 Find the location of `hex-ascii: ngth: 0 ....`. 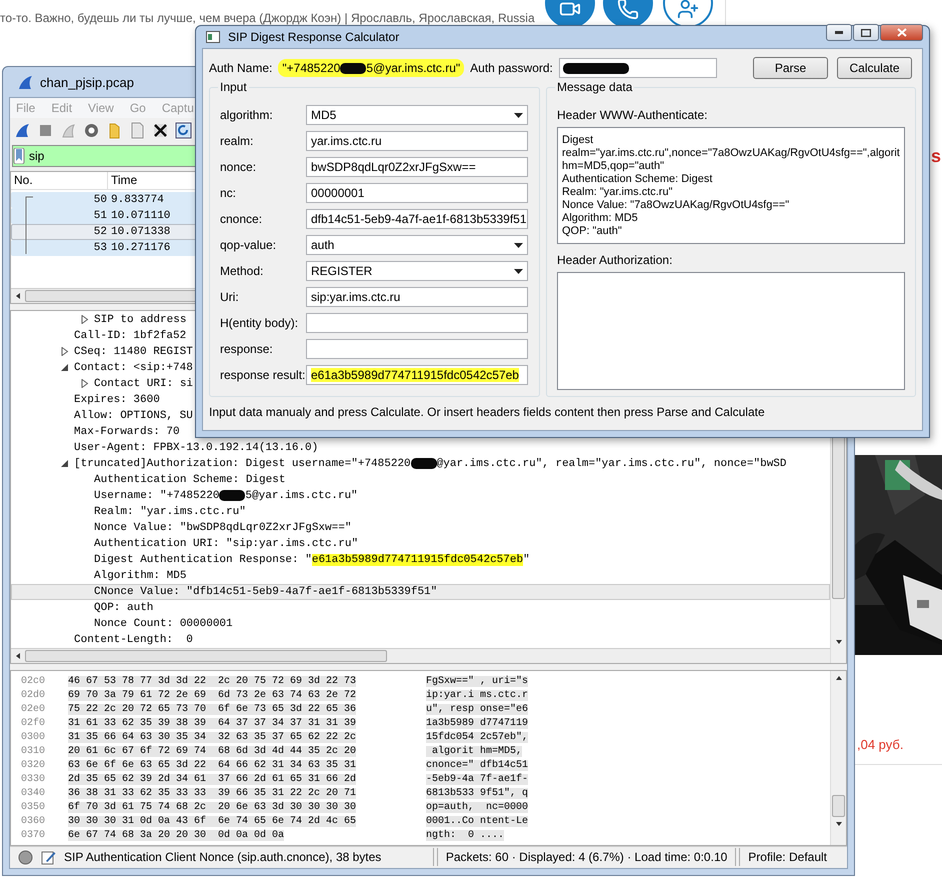

hex-ascii: ngth: 0 .... is located at coordinates (465, 835).